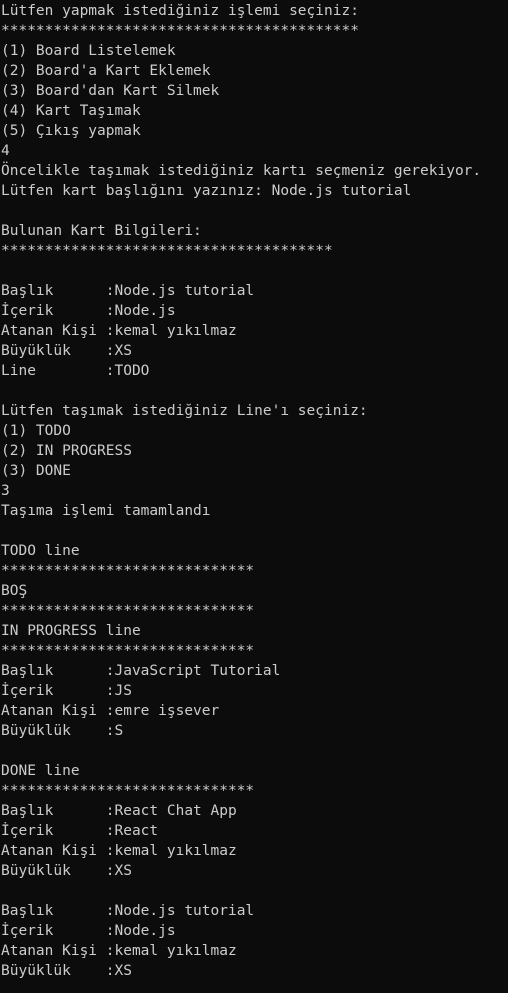 The image size is (508, 993). Describe the element at coordinates (66, 691) in the screenshot. I see `console-line: İçerik :JS` at that location.